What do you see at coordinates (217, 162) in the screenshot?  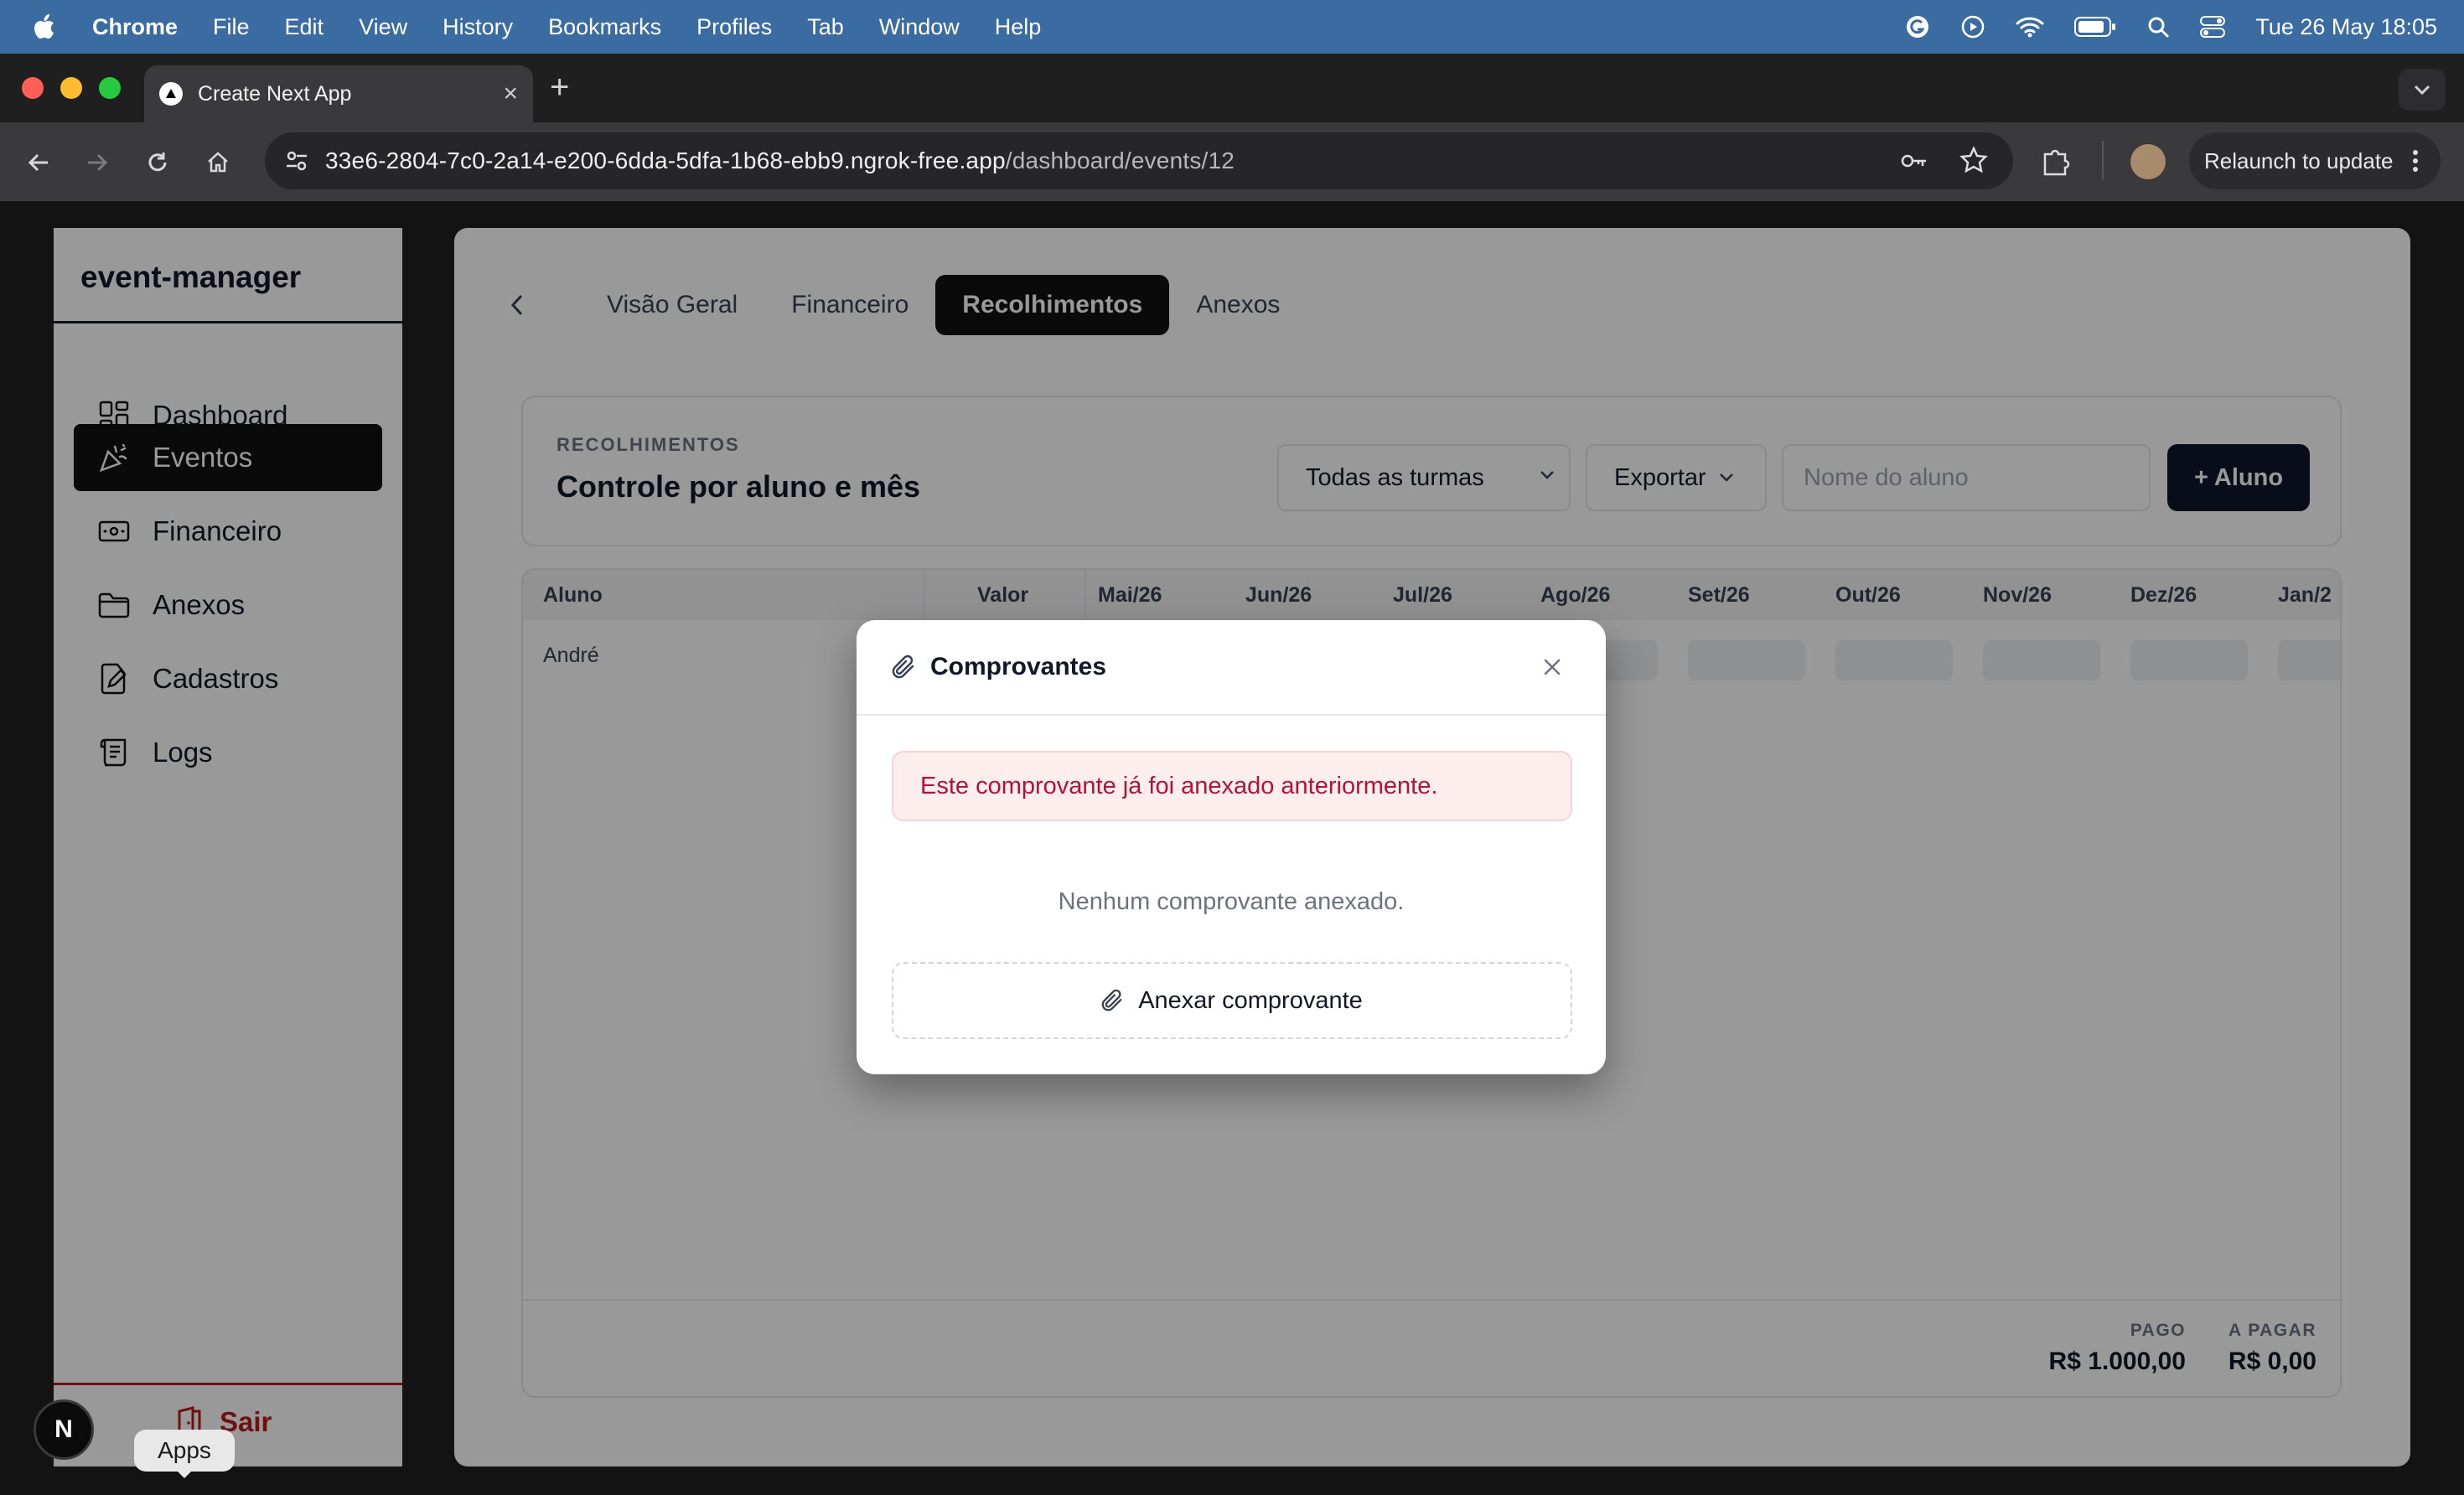 I see `home-icon` at bounding box center [217, 162].